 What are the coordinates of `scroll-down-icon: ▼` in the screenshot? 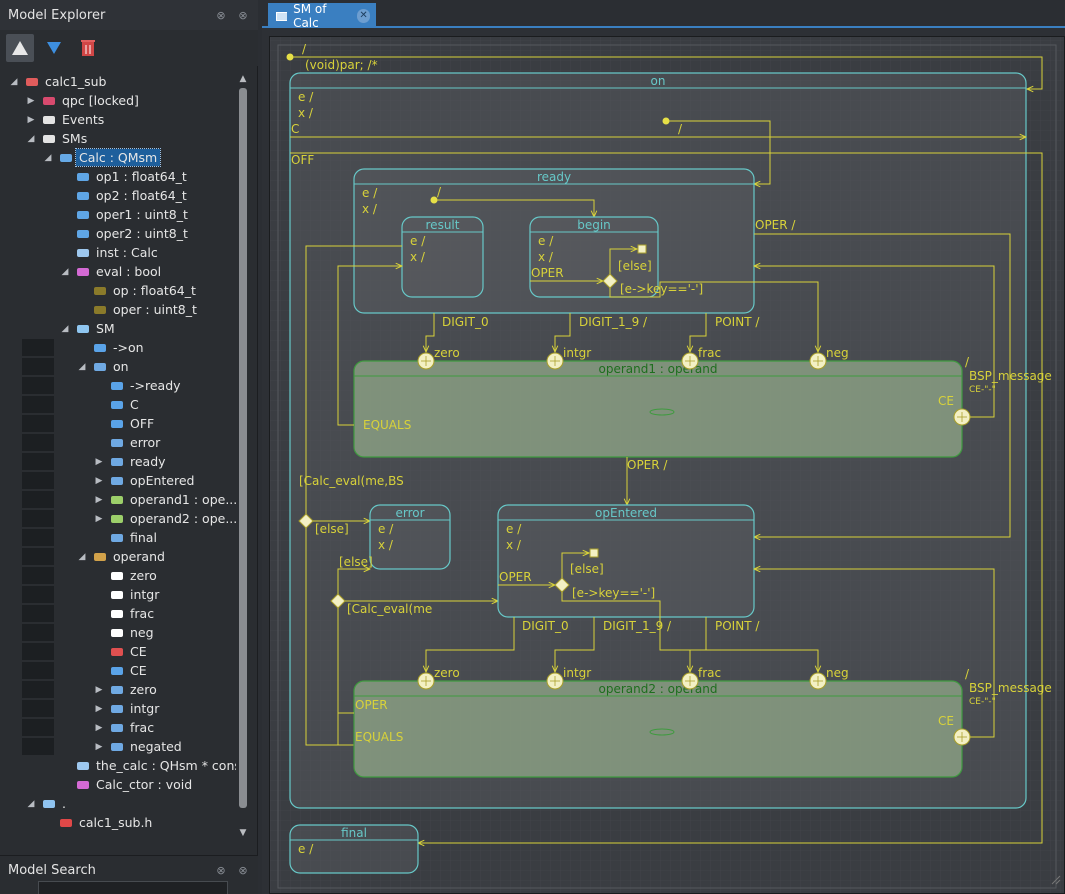 It's located at (243, 833).